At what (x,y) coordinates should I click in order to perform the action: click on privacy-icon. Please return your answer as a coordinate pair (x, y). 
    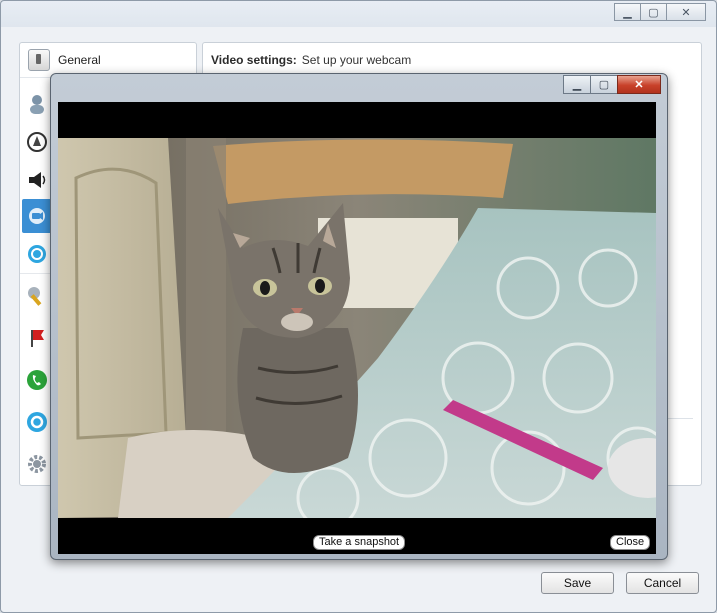
    Looking at the image, I should click on (37, 142).